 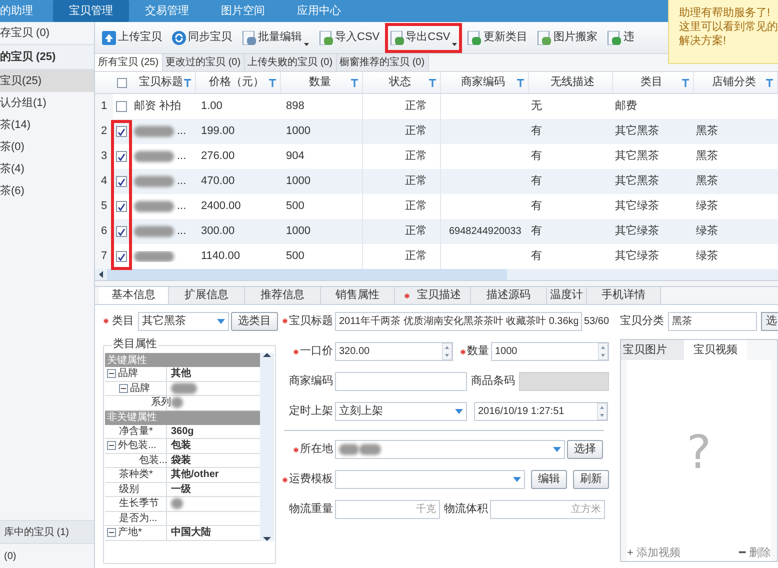 I want to click on shop-category-field: 黑茶, so click(x=712, y=321).